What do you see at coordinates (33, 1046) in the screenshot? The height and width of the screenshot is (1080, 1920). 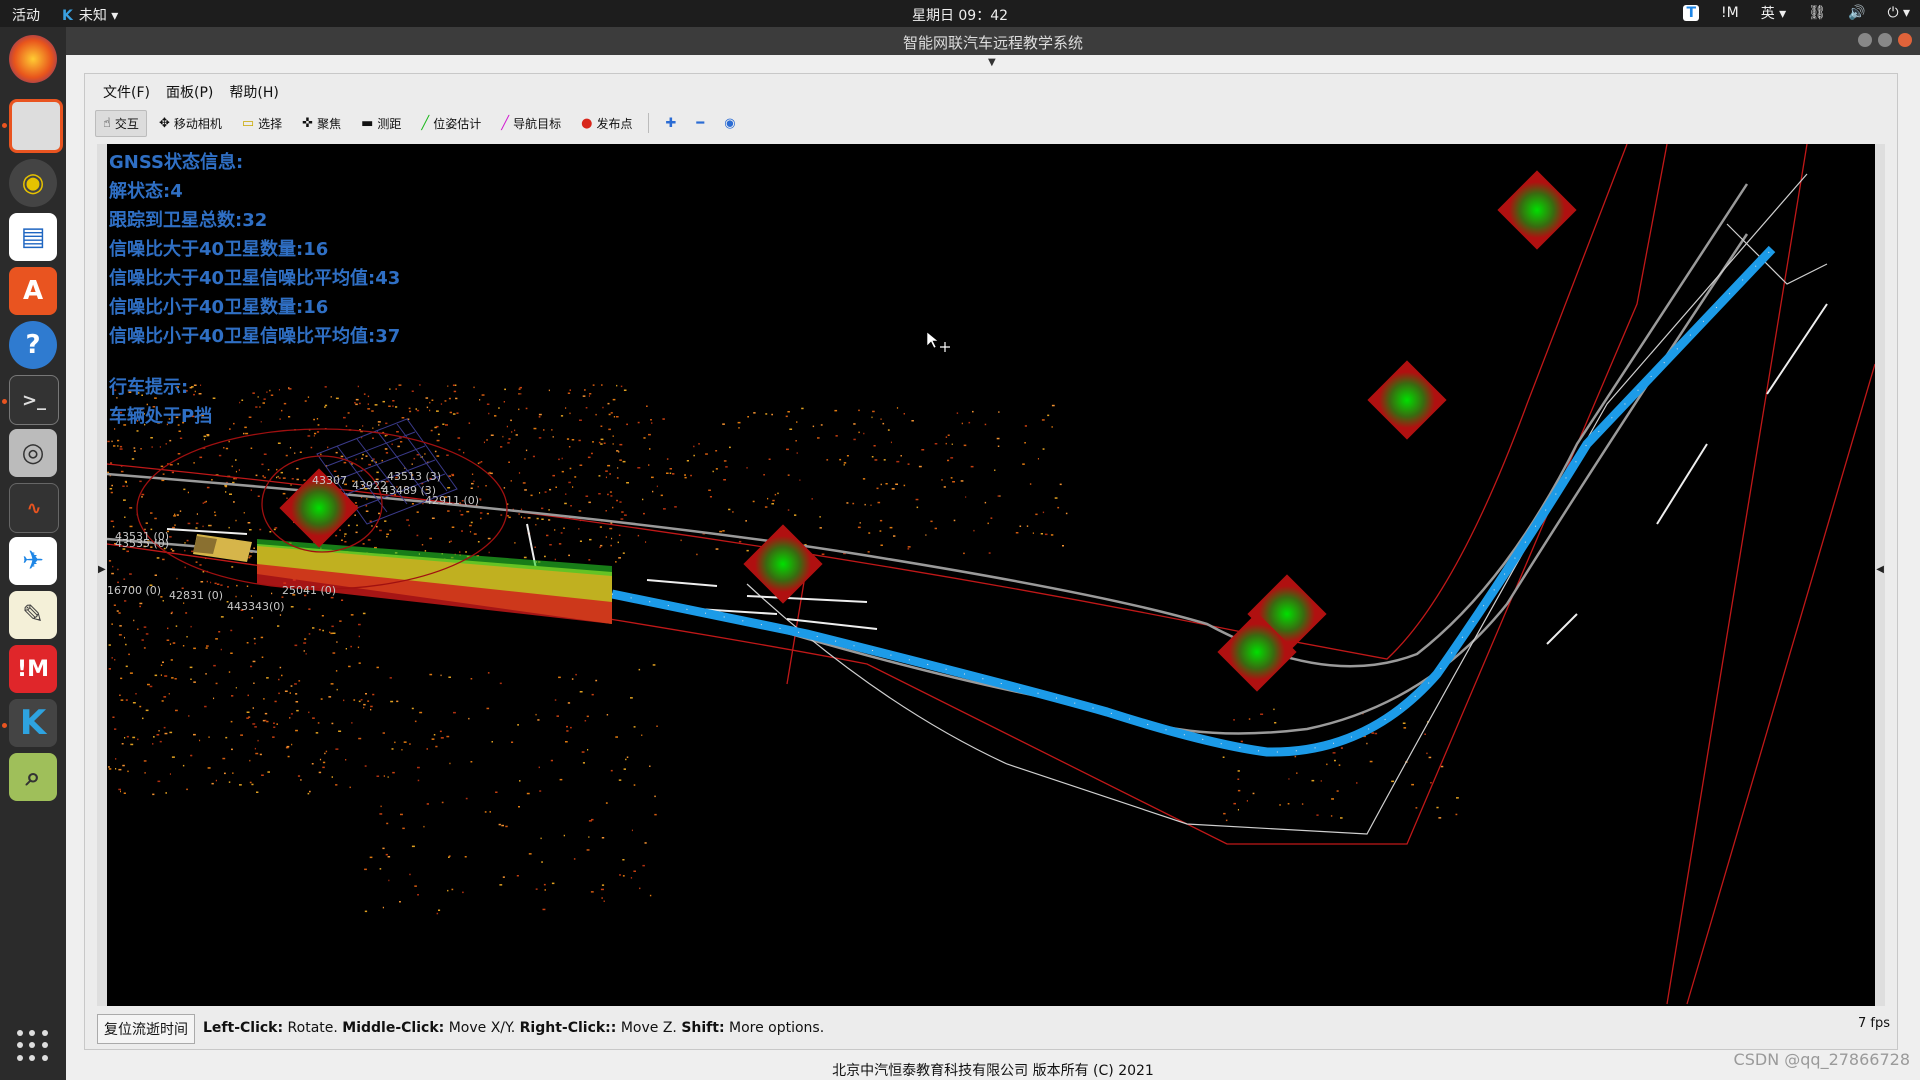 I see `show-applications-icon` at bounding box center [33, 1046].